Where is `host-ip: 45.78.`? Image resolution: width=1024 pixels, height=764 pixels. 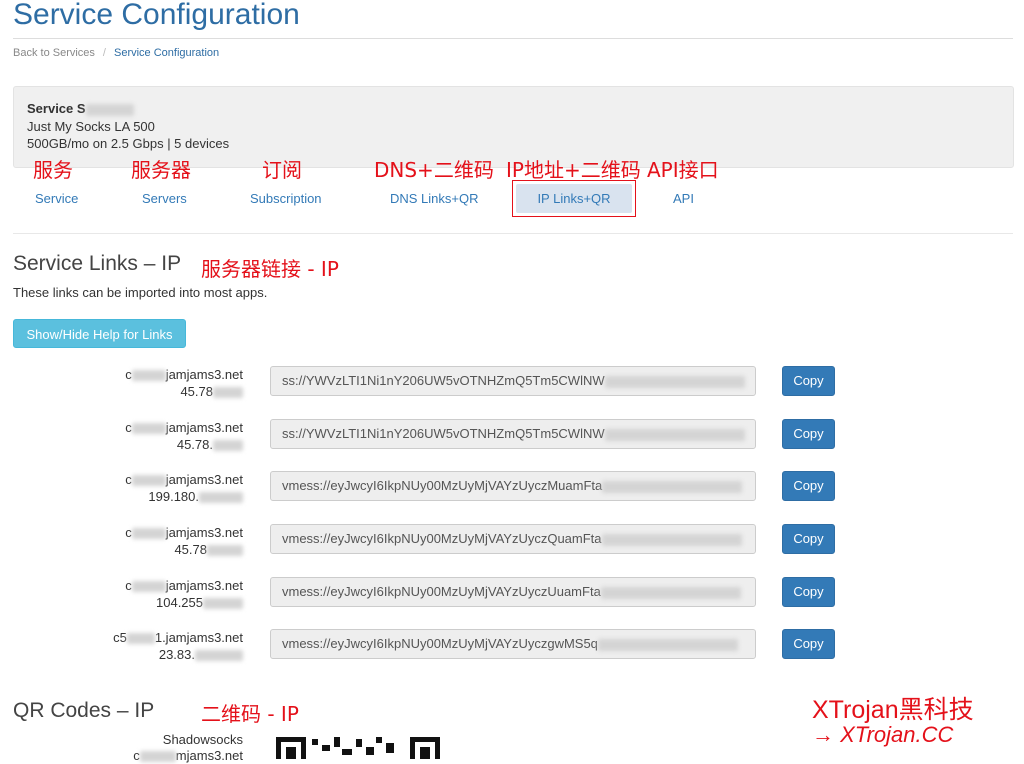 host-ip: 45.78. is located at coordinates (194, 444).